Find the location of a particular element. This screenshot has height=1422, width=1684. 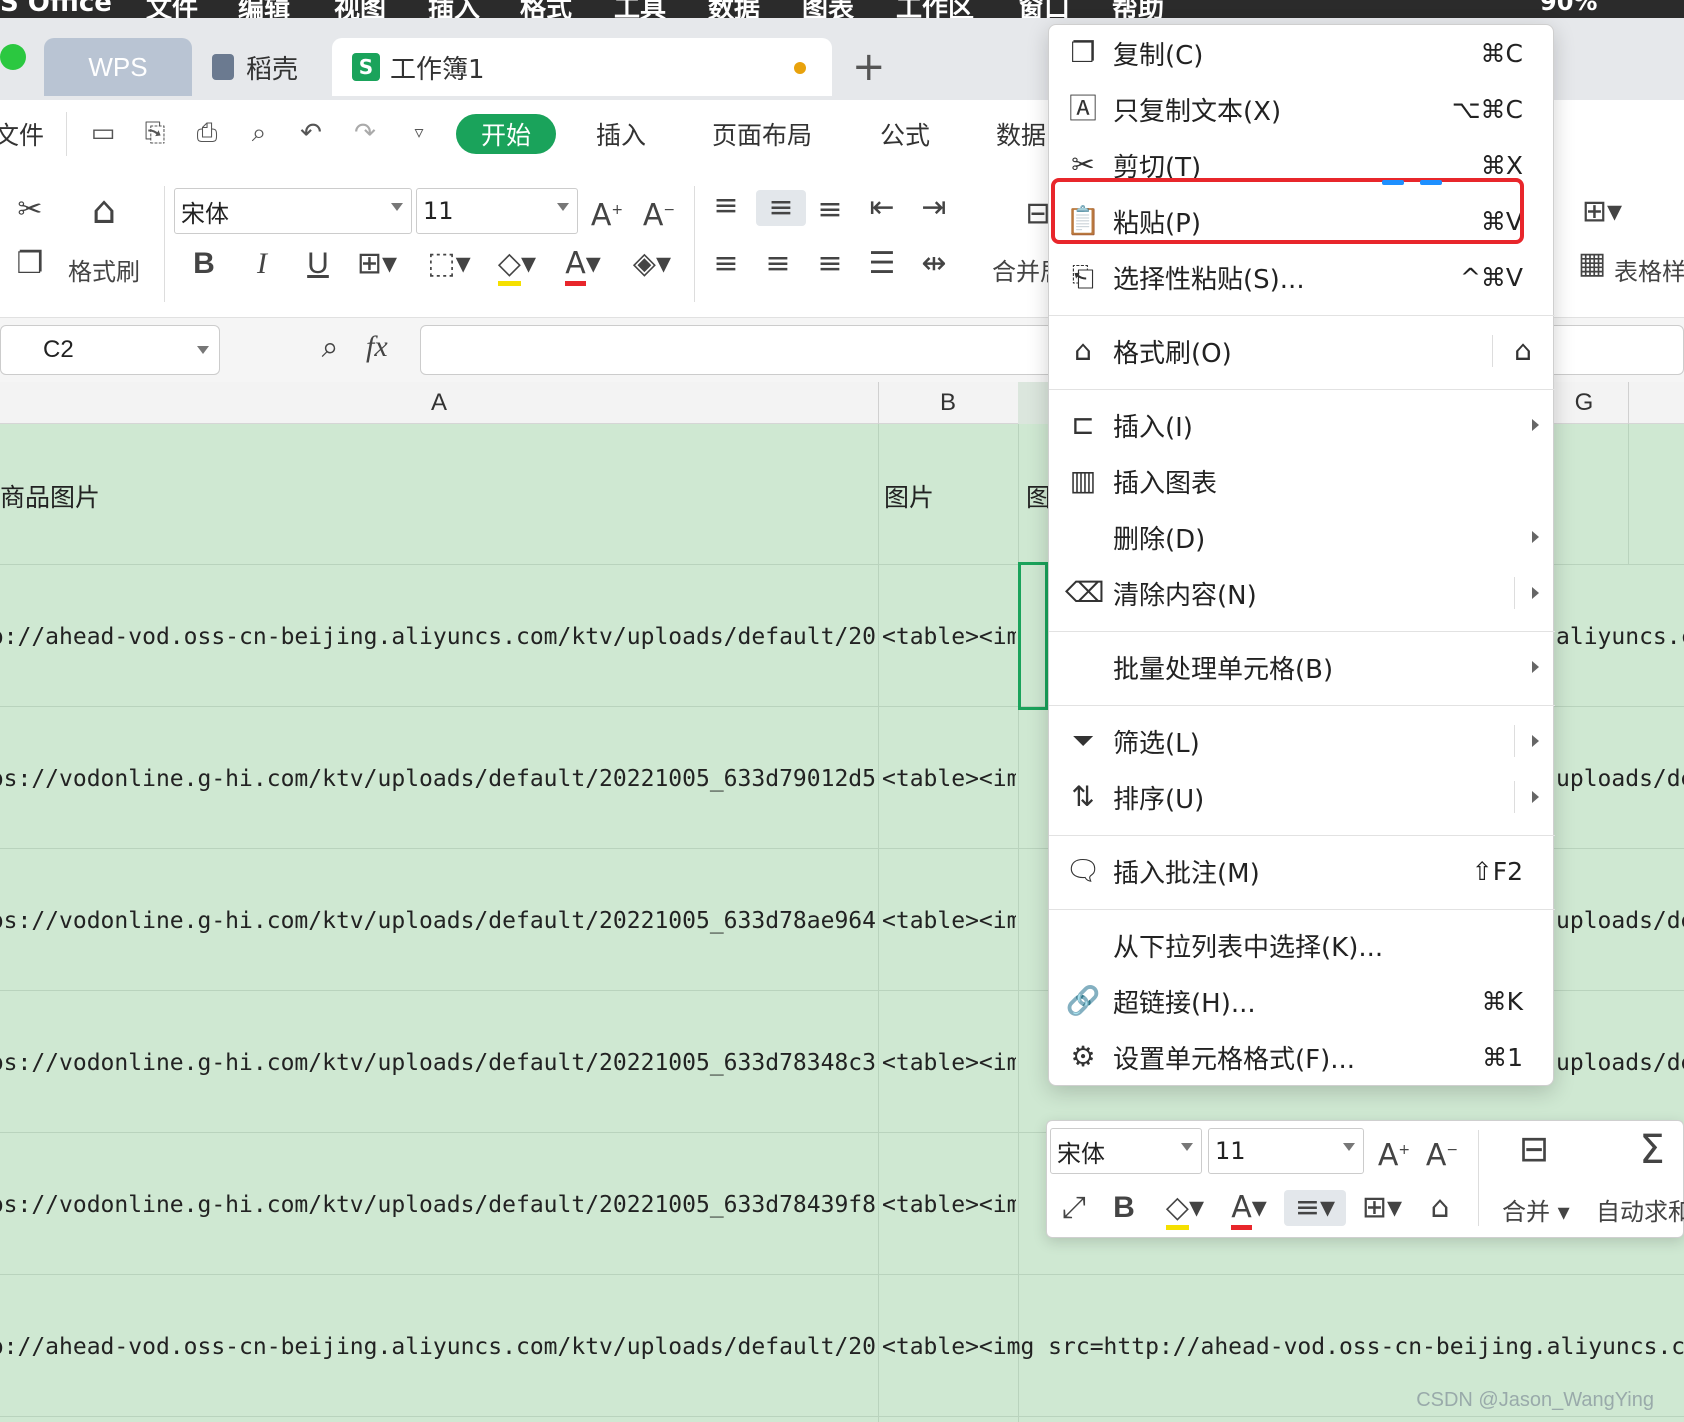

undo-icon: ↶ is located at coordinates (311, 133).